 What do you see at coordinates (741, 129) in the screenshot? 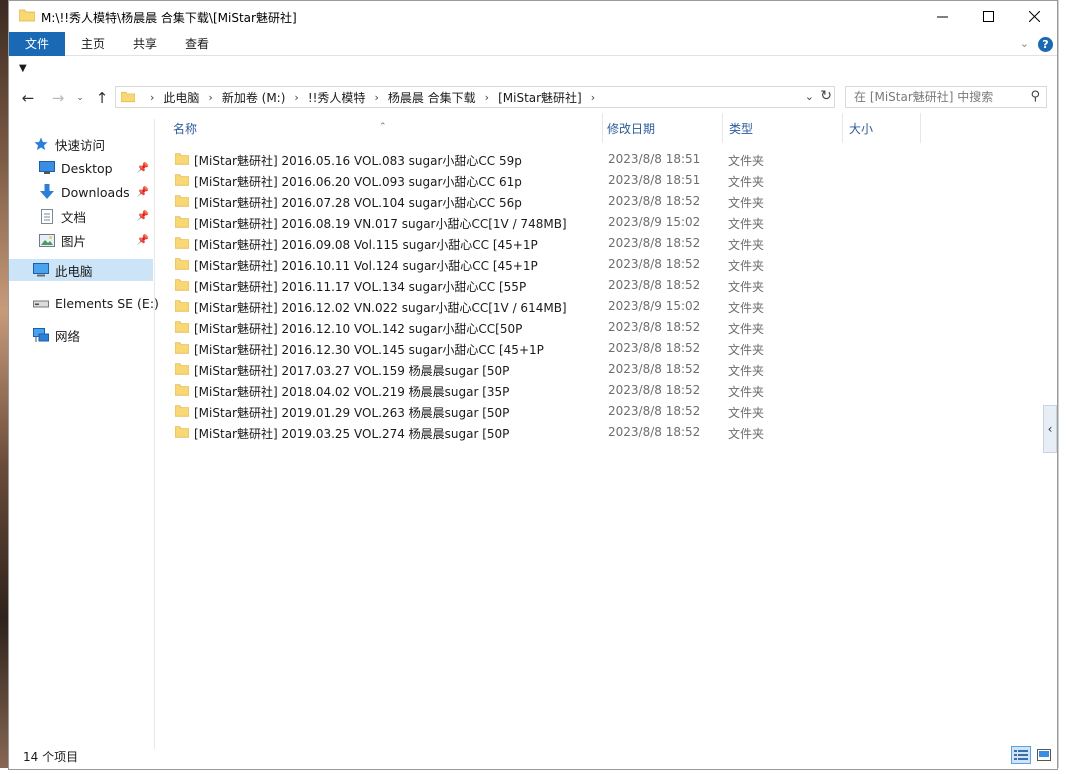
I see `column-header-label: 类型` at bounding box center [741, 129].